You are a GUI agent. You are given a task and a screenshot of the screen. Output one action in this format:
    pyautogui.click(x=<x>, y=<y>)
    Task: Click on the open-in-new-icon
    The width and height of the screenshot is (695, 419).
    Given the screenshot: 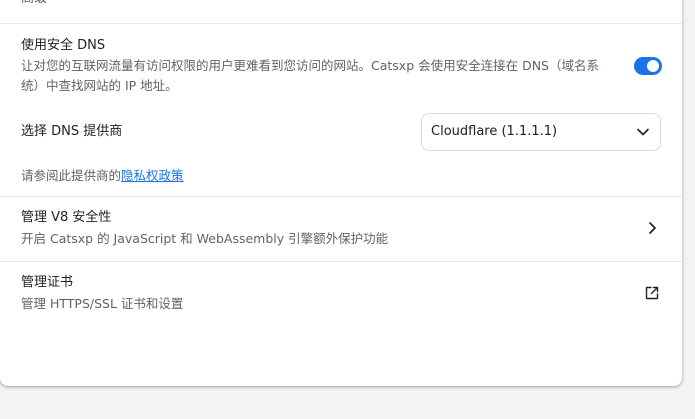 What is the action you would take?
    pyautogui.click(x=652, y=295)
    